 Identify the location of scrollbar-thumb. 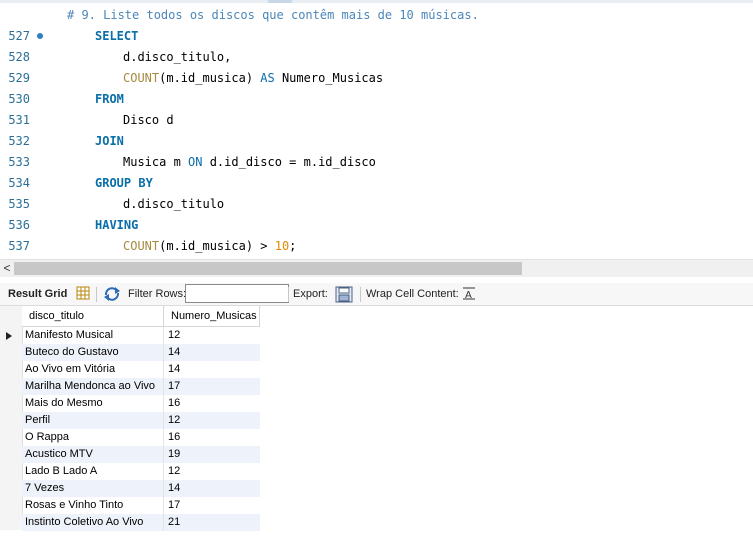
(268, 268).